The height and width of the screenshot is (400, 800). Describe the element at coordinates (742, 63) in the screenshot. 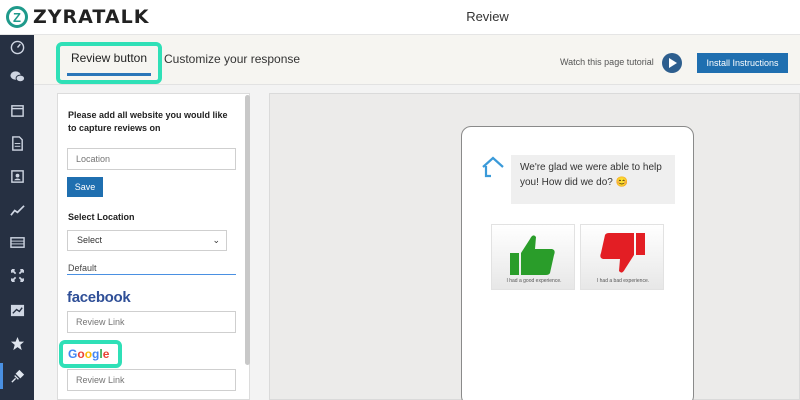

I see `install-instructions-button: Install Instructions` at that location.